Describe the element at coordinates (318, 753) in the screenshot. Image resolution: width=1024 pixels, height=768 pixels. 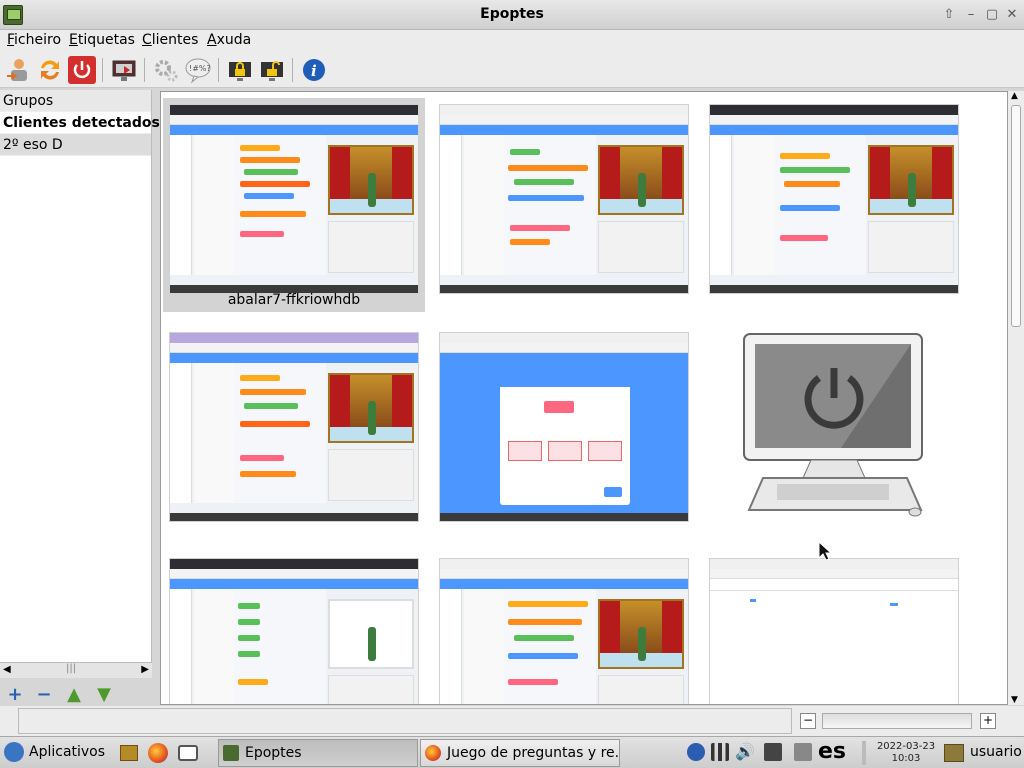
I see `task-epoptes: Epoptes` at that location.